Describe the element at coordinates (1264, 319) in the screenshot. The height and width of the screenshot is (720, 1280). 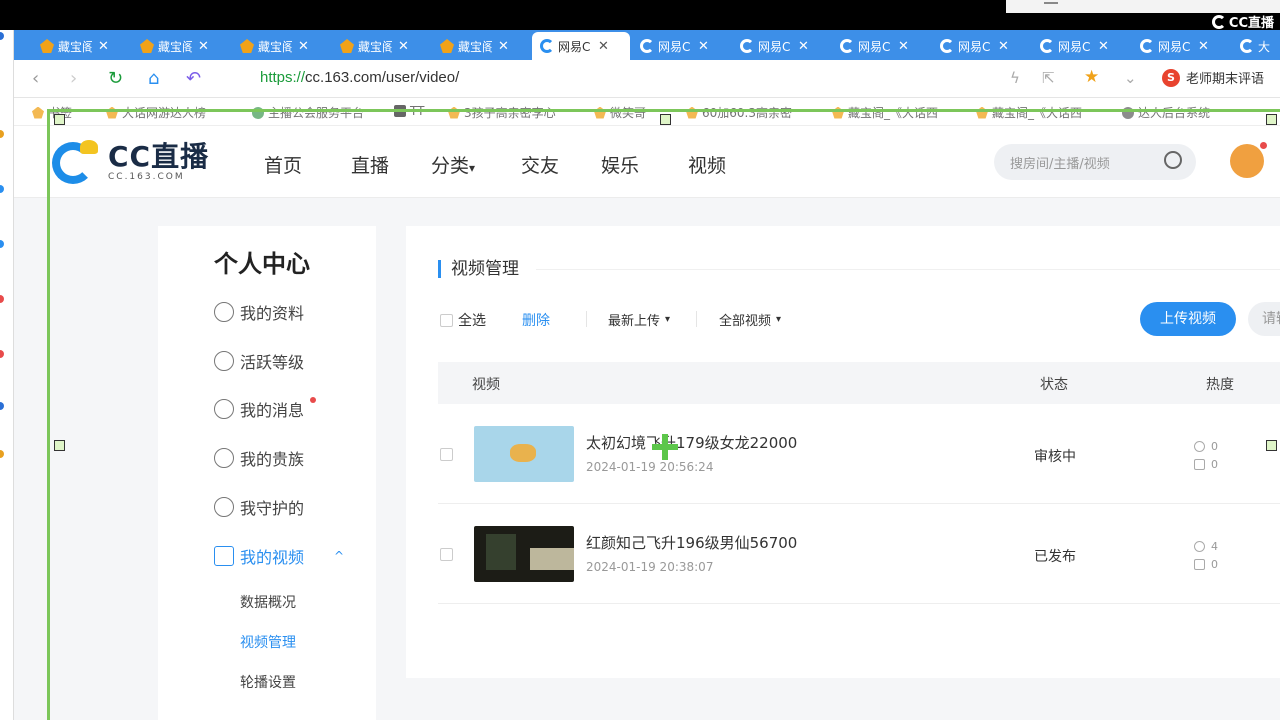
I see `video-search-input: 请输` at that location.